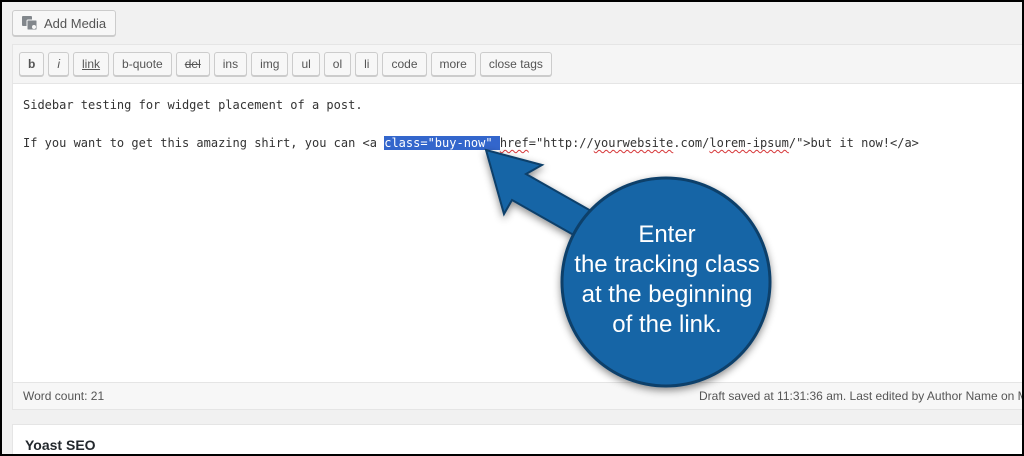  What do you see at coordinates (691, 143) in the screenshot?
I see `url-part-2: .com/` at bounding box center [691, 143].